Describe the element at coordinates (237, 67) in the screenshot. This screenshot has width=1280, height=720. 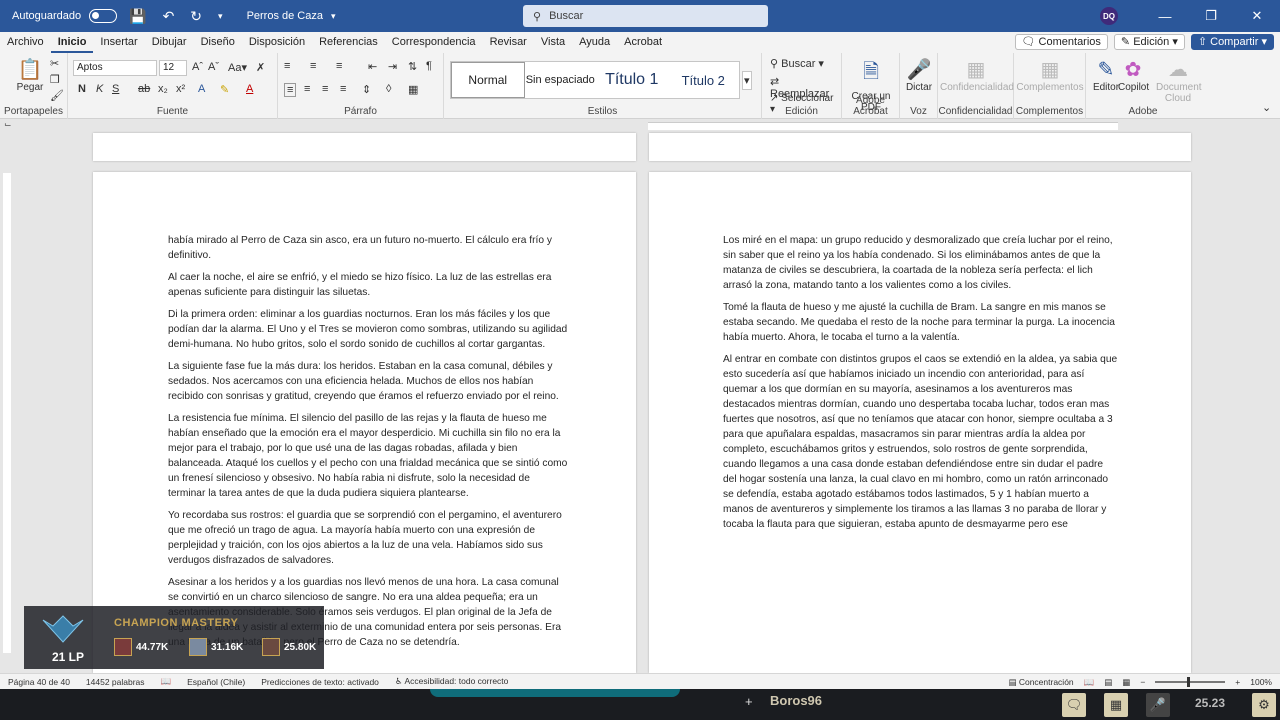
I see `change-case-icon: Aa▾` at that location.